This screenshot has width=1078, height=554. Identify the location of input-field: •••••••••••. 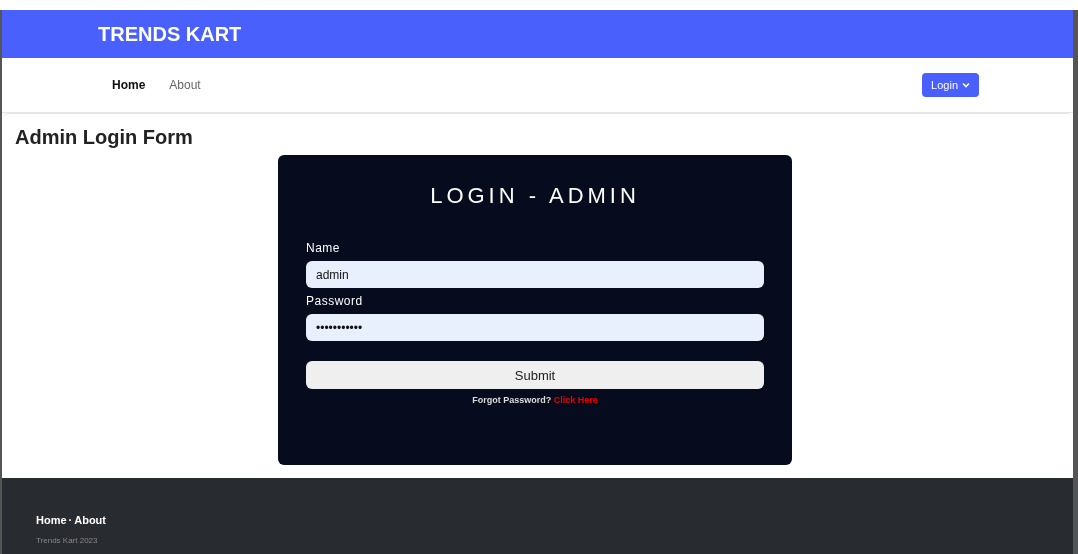
(535, 327).